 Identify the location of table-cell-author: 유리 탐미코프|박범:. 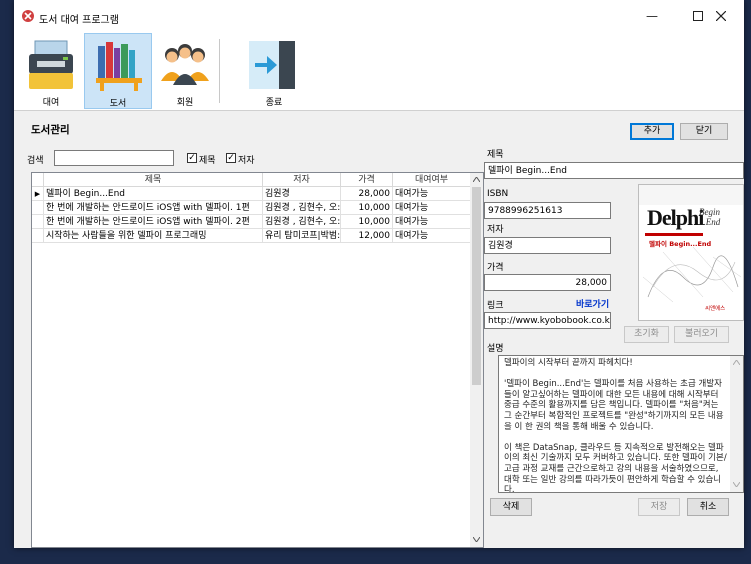
(302, 236).